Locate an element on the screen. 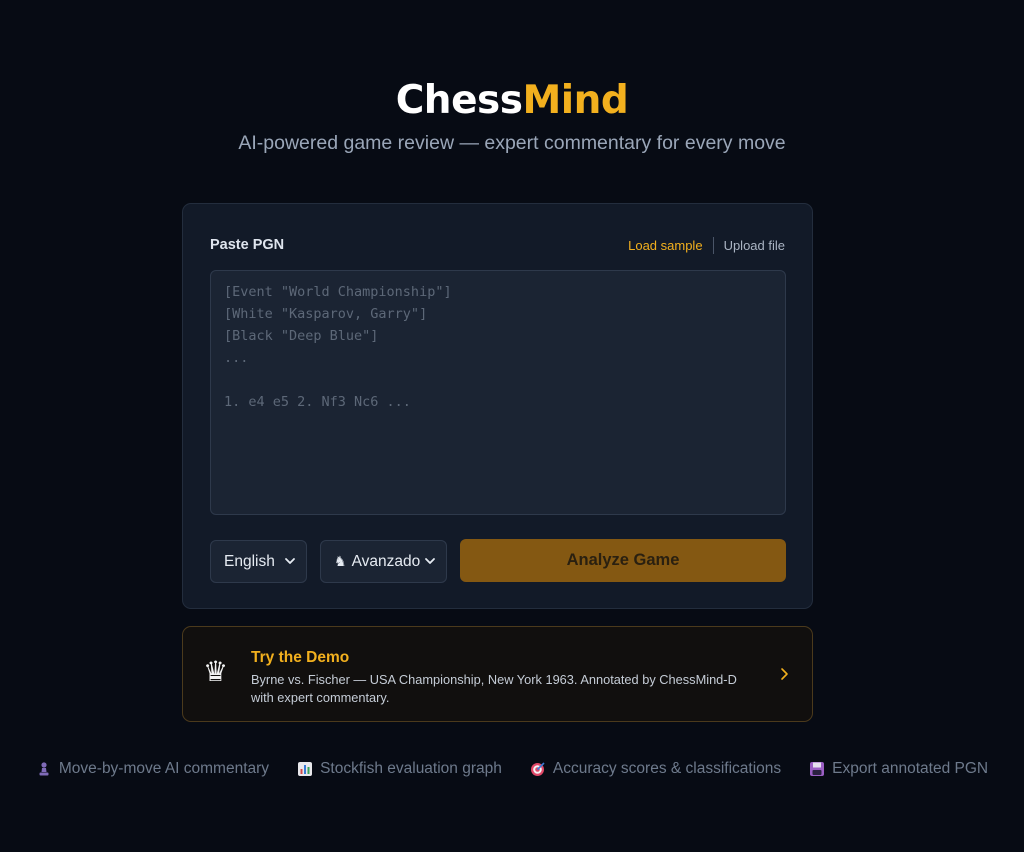 The width and height of the screenshot is (1024, 852). brand-part-chess: Chess is located at coordinates (459, 100).